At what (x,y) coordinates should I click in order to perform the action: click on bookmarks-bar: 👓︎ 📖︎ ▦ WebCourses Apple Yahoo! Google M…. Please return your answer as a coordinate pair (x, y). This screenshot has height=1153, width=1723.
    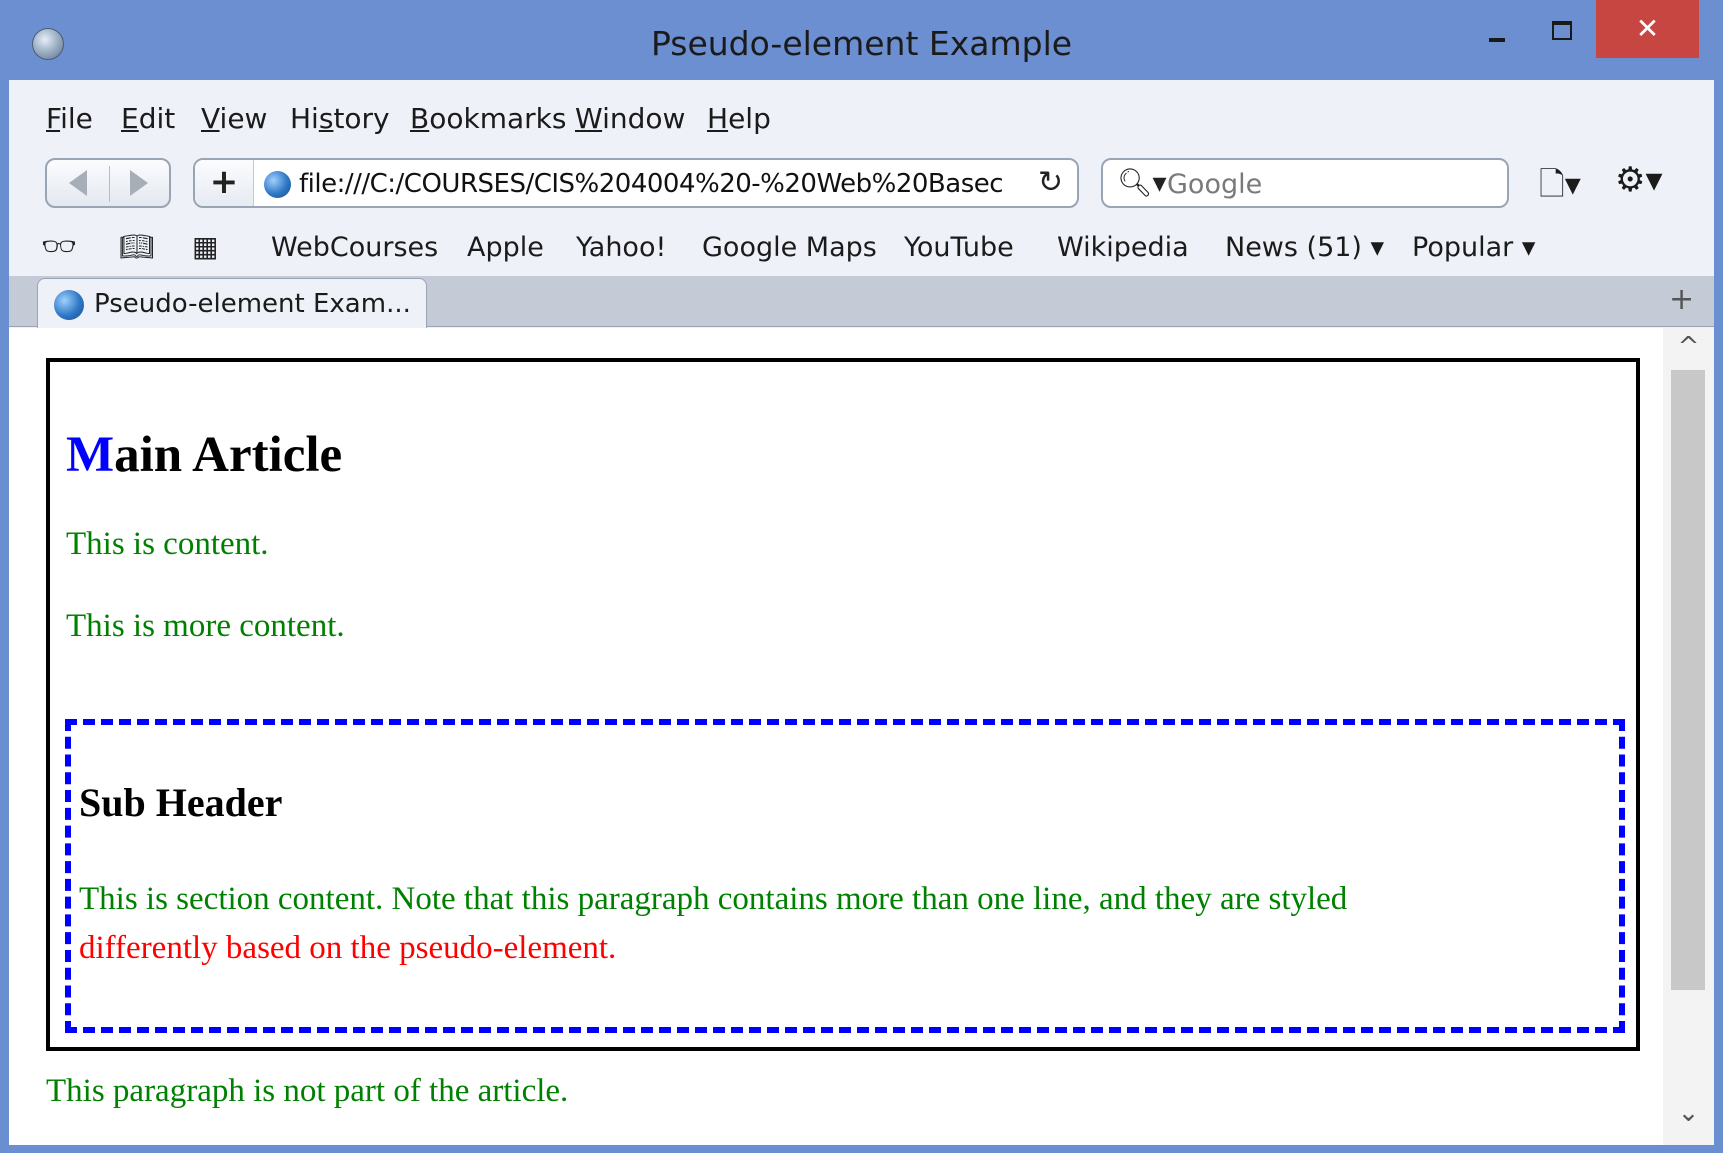
    Looking at the image, I should click on (861, 247).